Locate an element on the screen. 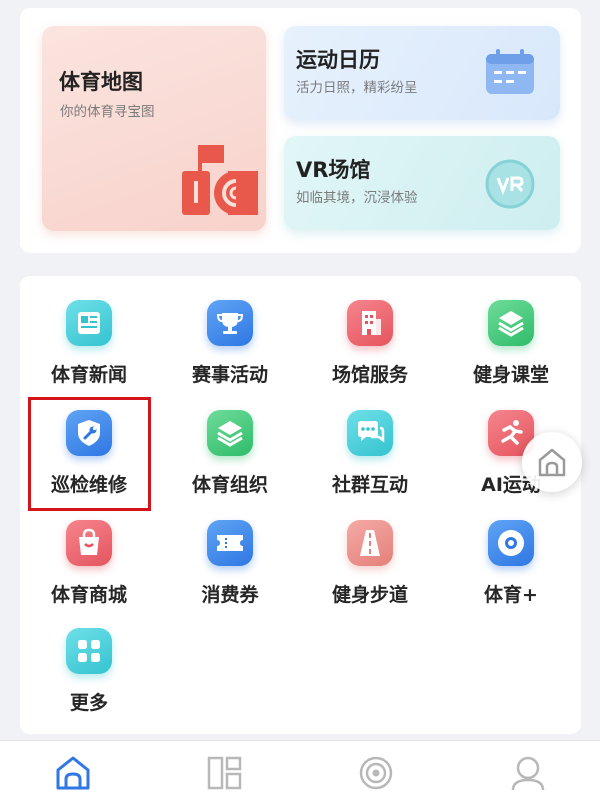 The image size is (600, 798). service-fitness-class: 健身课堂 is located at coordinates (511, 350).